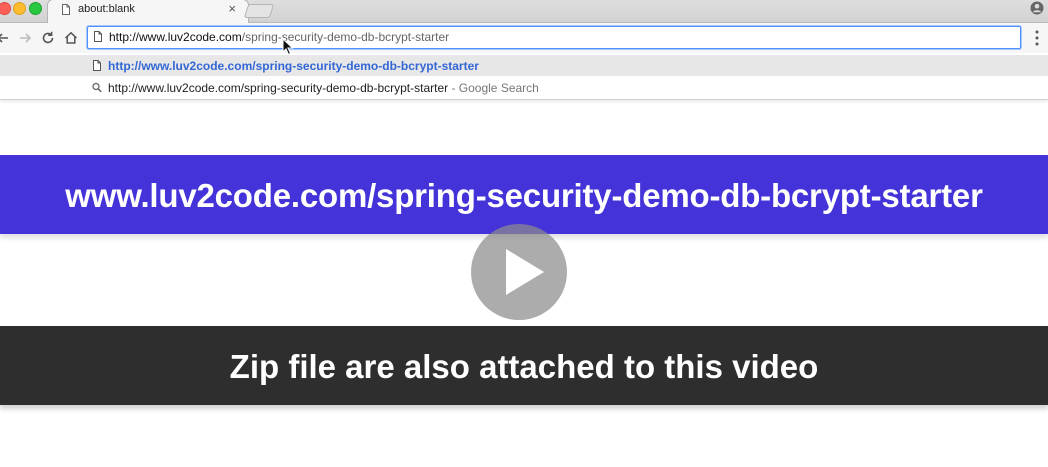 Image resolution: width=1048 pixels, height=467 pixels. I want to click on profile-icon, so click(1037, 8).